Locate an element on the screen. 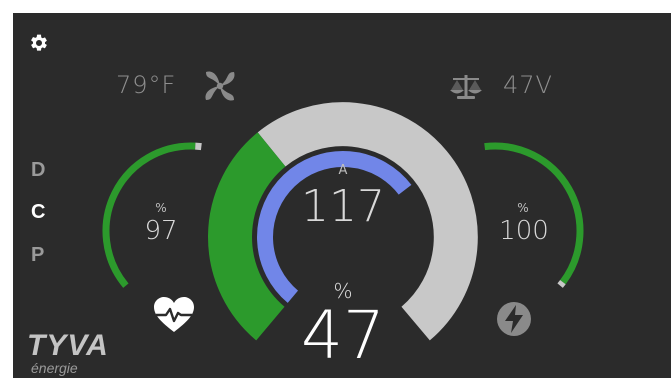 The width and height of the screenshot is (671, 378). mode-c: C is located at coordinates (41, 212).